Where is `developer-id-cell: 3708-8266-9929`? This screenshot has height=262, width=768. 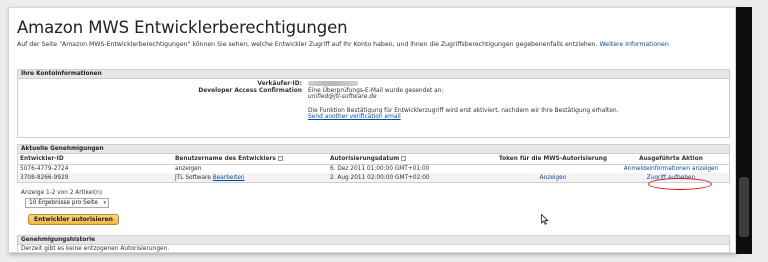
developer-id-cell: 3708-8266-9929 is located at coordinates (95, 177).